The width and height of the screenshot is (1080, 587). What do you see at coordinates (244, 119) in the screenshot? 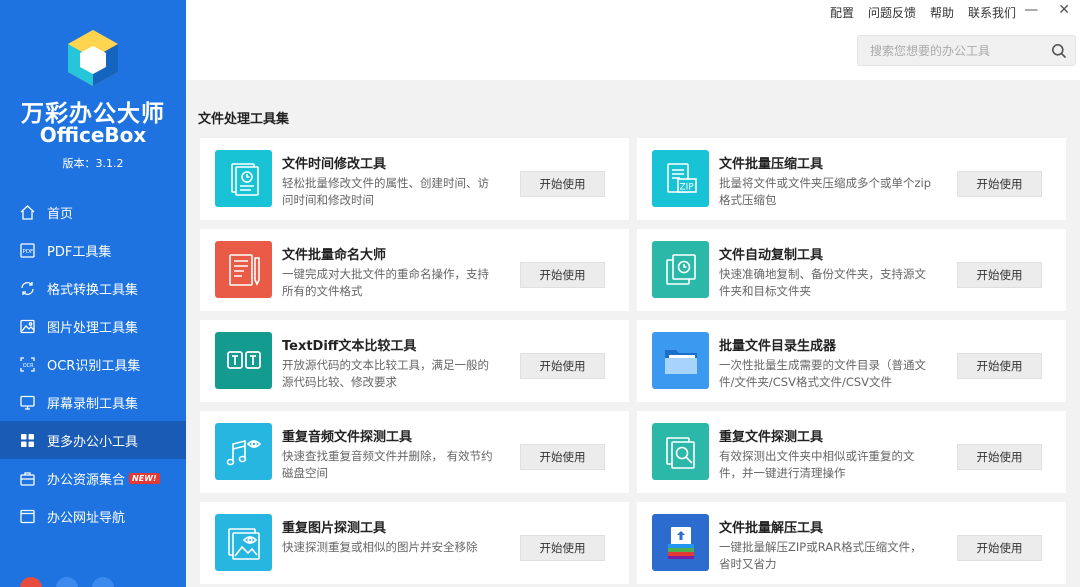
I see `section-title: 文件处理工具集` at bounding box center [244, 119].